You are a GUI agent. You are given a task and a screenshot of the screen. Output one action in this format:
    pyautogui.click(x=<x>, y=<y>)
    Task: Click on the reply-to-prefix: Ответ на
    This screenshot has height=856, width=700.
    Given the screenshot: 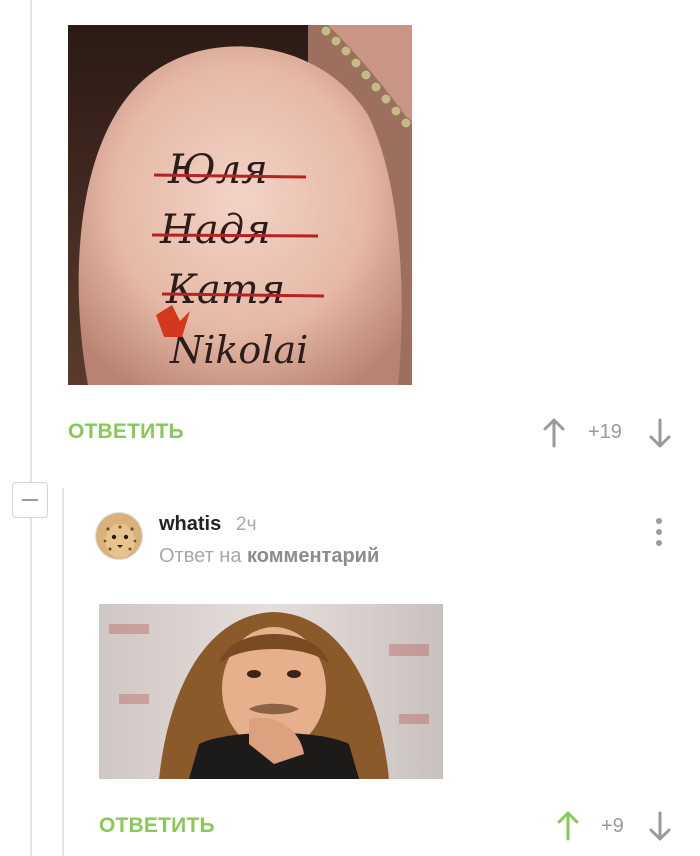 What is the action you would take?
    pyautogui.click(x=200, y=556)
    